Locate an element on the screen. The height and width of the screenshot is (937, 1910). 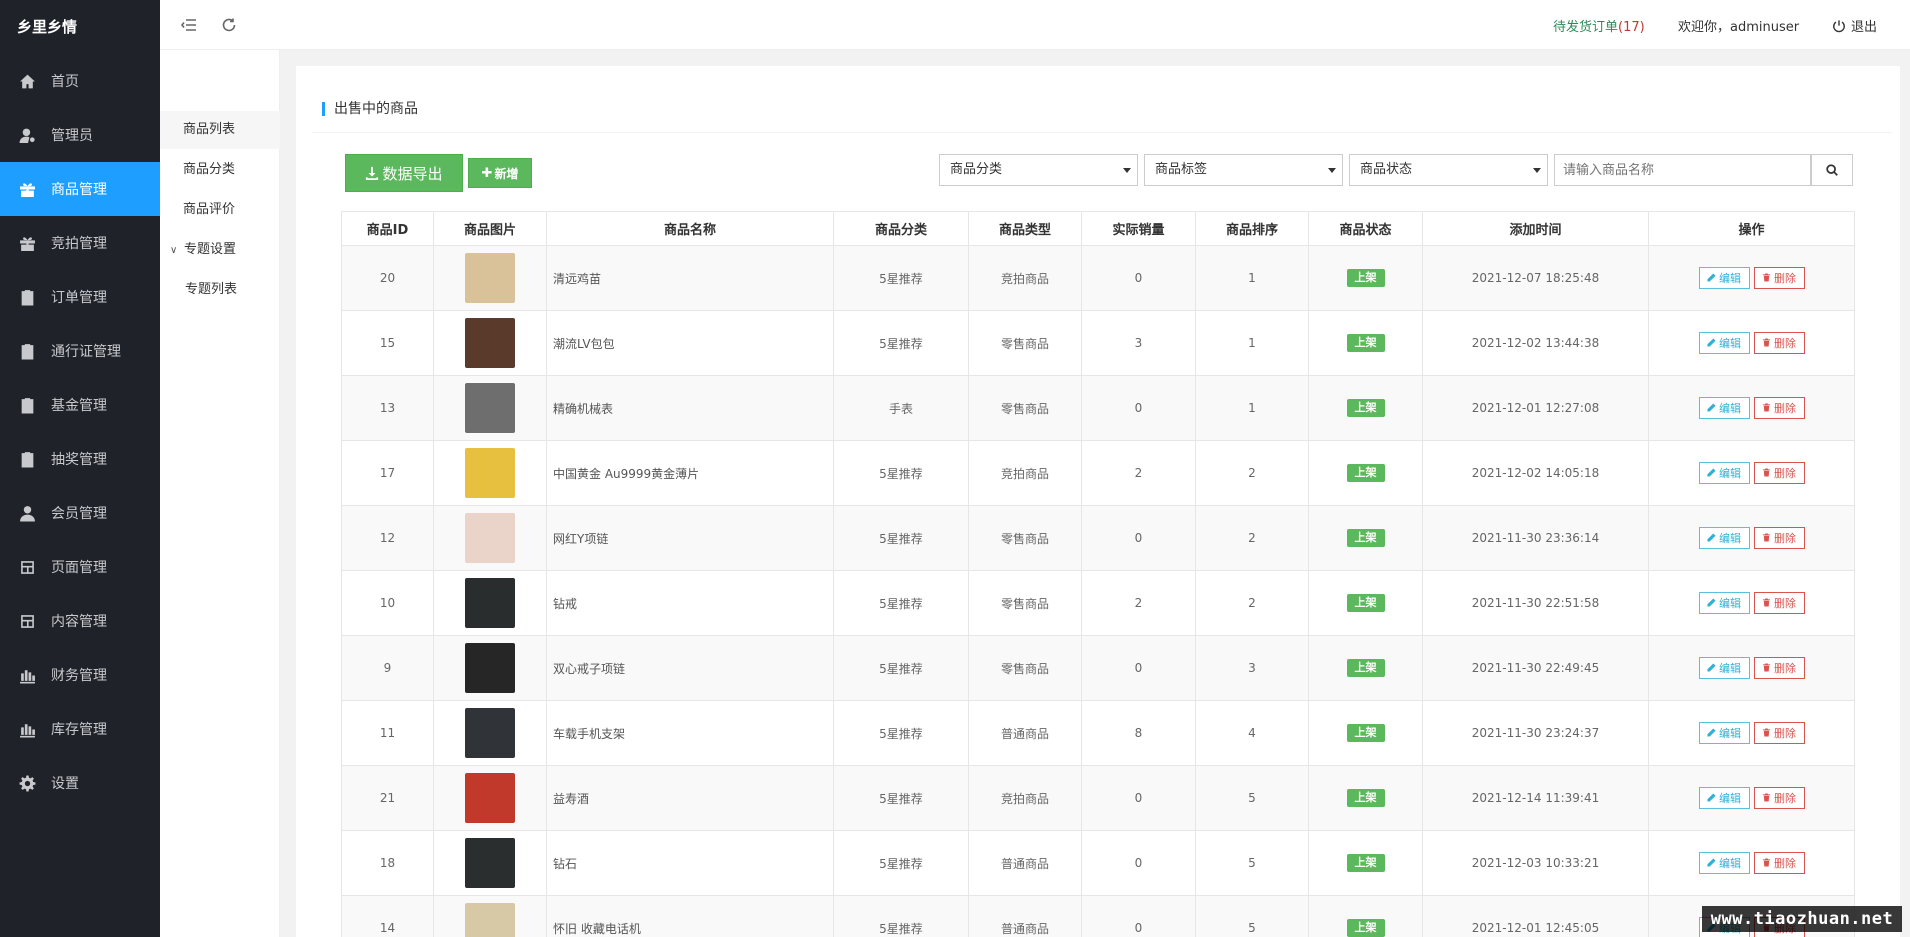
sidebar-item-10: 内容管理 is located at coordinates (80, 621).